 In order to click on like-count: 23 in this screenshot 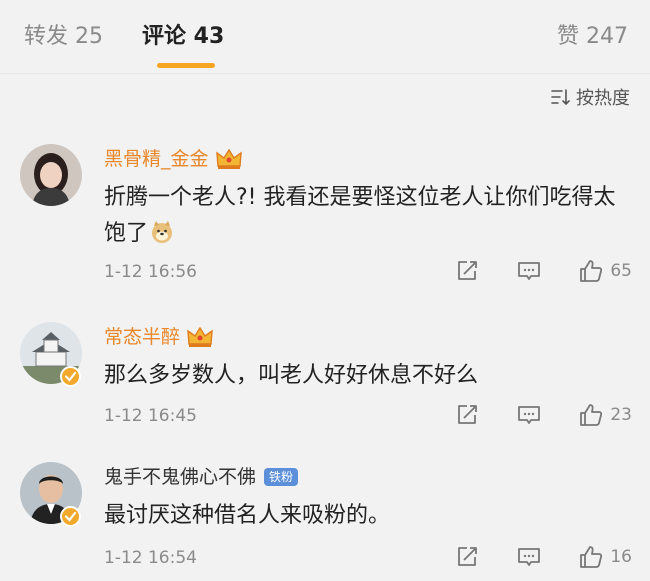, I will do `click(621, 415)`.